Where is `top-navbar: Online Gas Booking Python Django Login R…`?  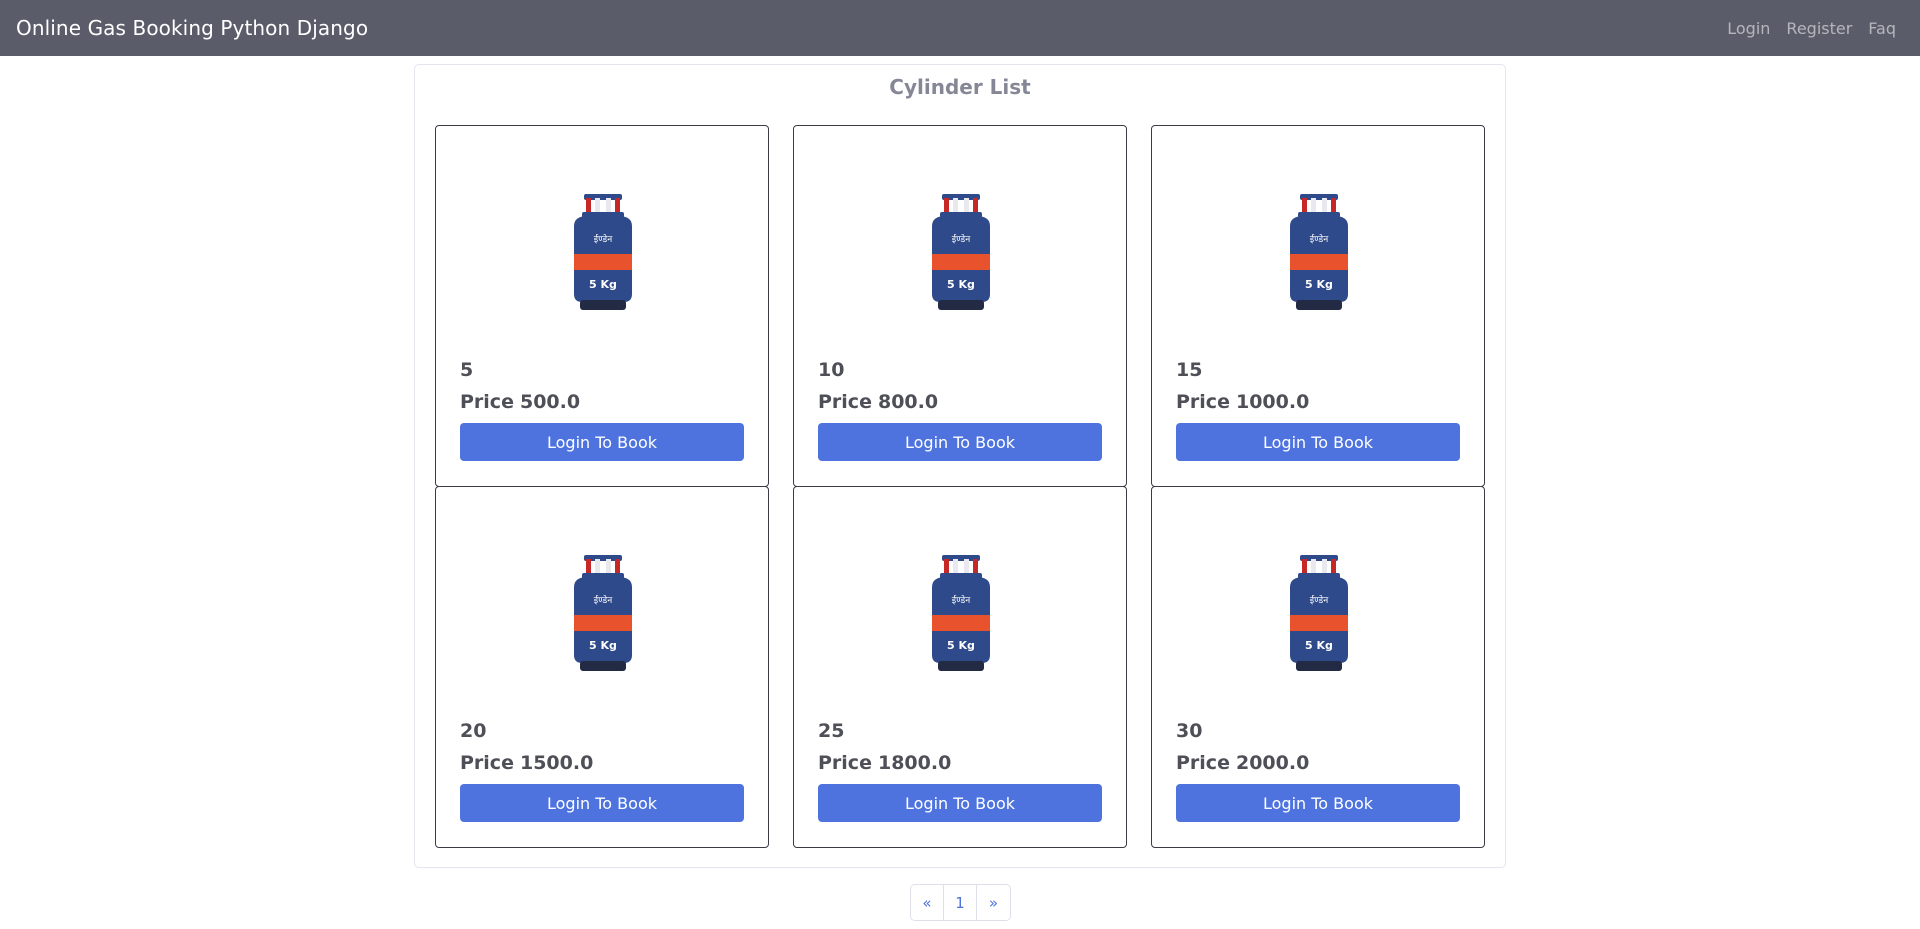
top-navbar: Online Gas Booking Python Django Login R… is located at coordinates (960, 28).